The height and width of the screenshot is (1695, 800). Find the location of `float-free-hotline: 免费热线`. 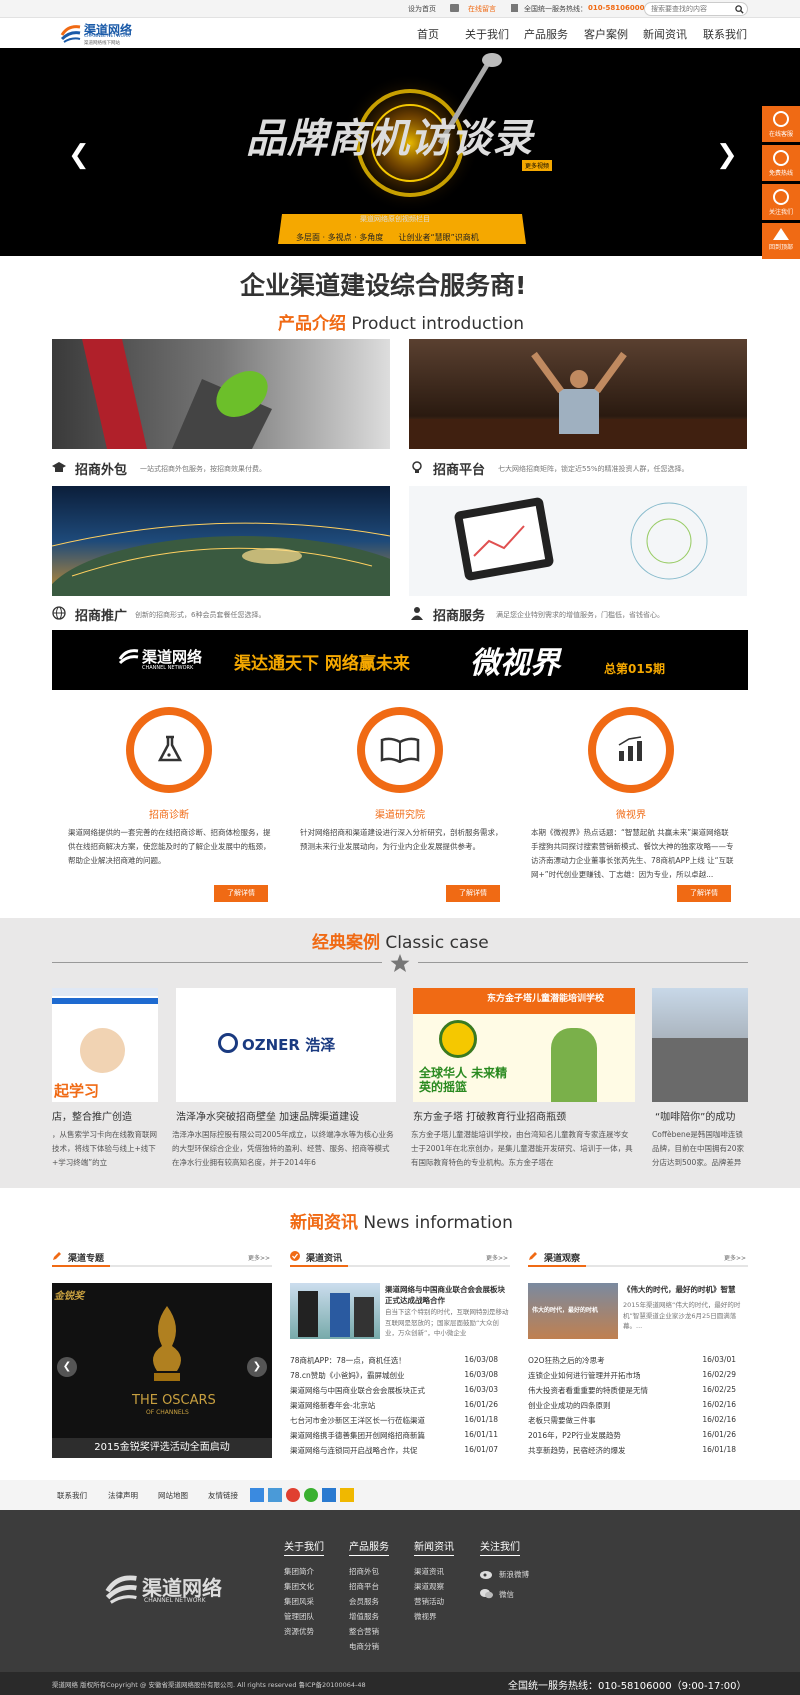

float-free-hotline: 免费热线 is located at coordinates (781, 163).